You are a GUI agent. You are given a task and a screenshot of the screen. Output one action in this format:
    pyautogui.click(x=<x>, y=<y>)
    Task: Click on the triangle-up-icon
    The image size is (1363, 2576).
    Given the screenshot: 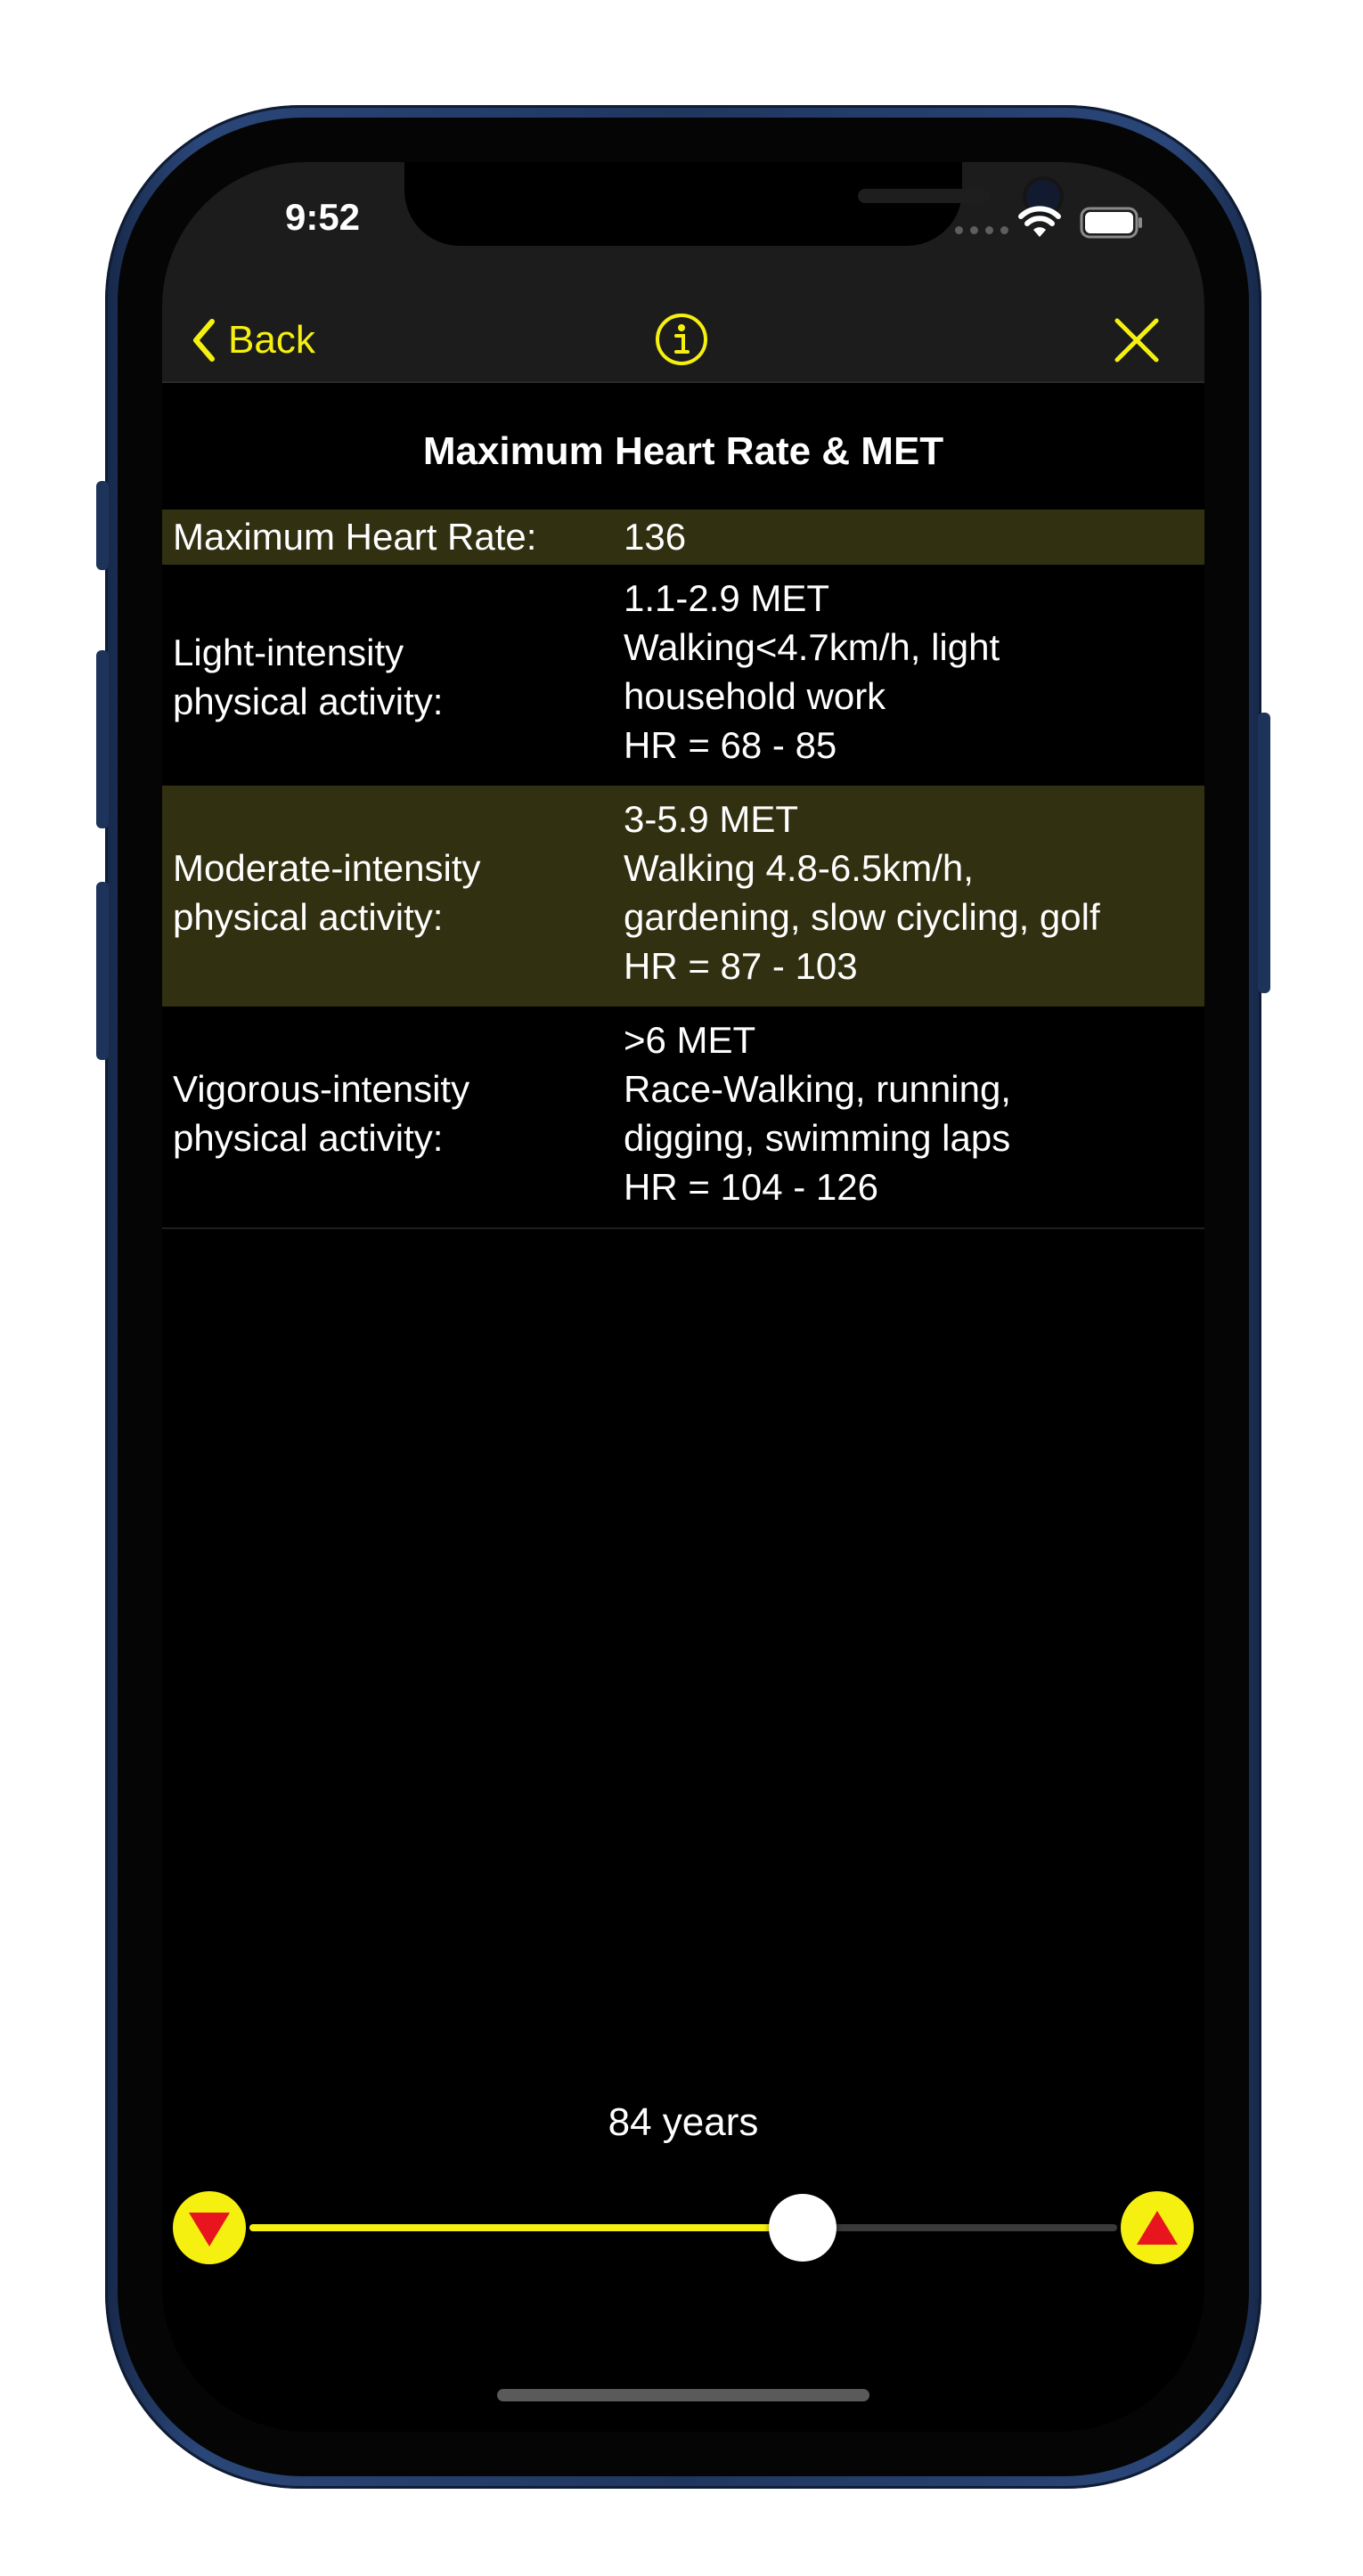 What is the action you would take?
    pyautogui.click(x=1157, y=2228)
    